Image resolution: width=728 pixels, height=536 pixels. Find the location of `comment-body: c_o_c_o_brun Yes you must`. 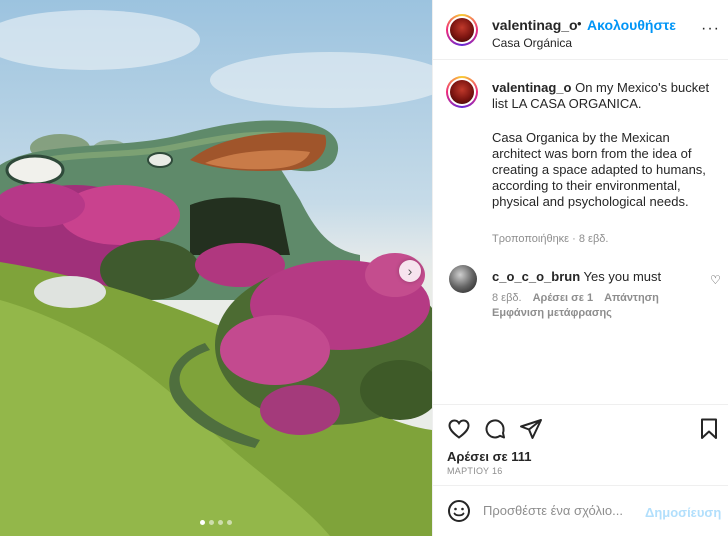

comment-body: c_o_c_o_brun Yes you must is located at coordinates (576, 276).